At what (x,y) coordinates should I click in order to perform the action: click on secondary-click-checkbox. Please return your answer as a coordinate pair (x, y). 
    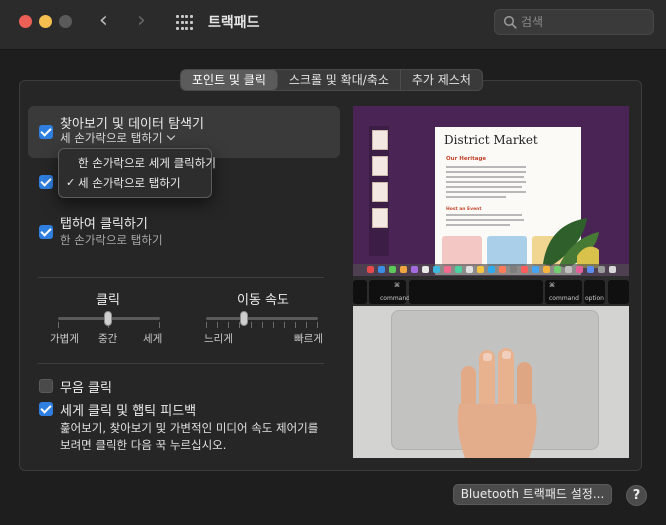
    Looking at the image, I should click on (46, 182).